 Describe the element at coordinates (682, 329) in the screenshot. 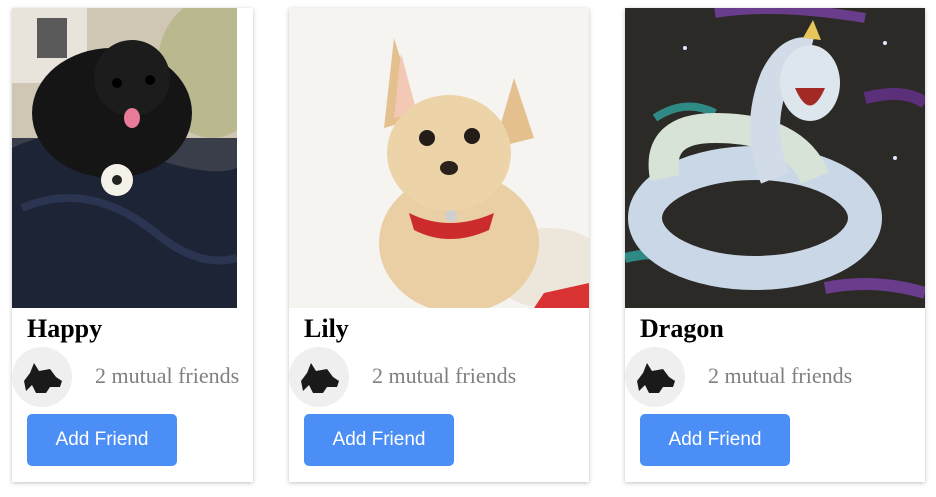

I see `pet-name: Dragon` at that location.